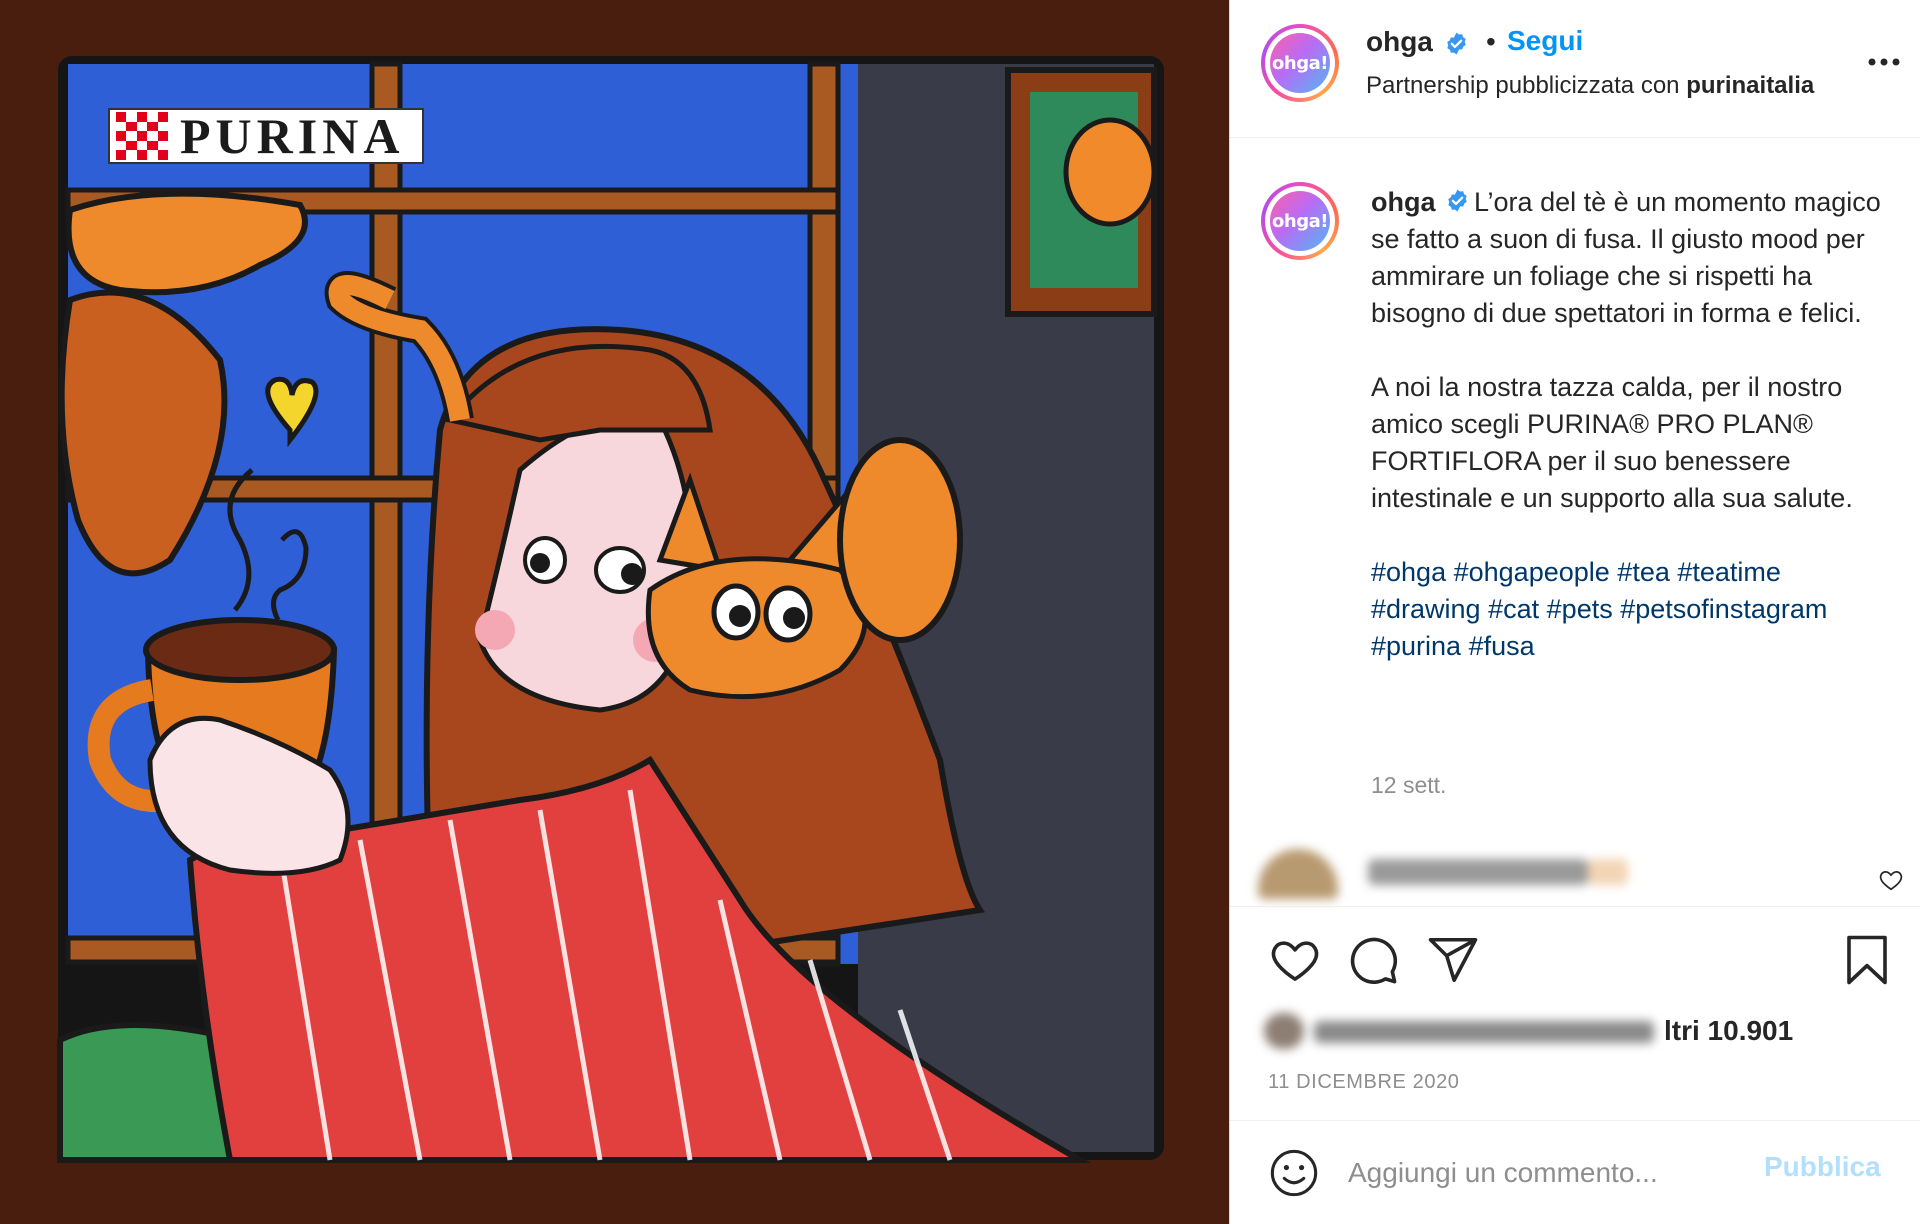 The width and height of the screenshot is (1920, 1224). Describe the element at coordinates (1891, 880) in the screenshot. I see `comment-heart-icon` at that location.